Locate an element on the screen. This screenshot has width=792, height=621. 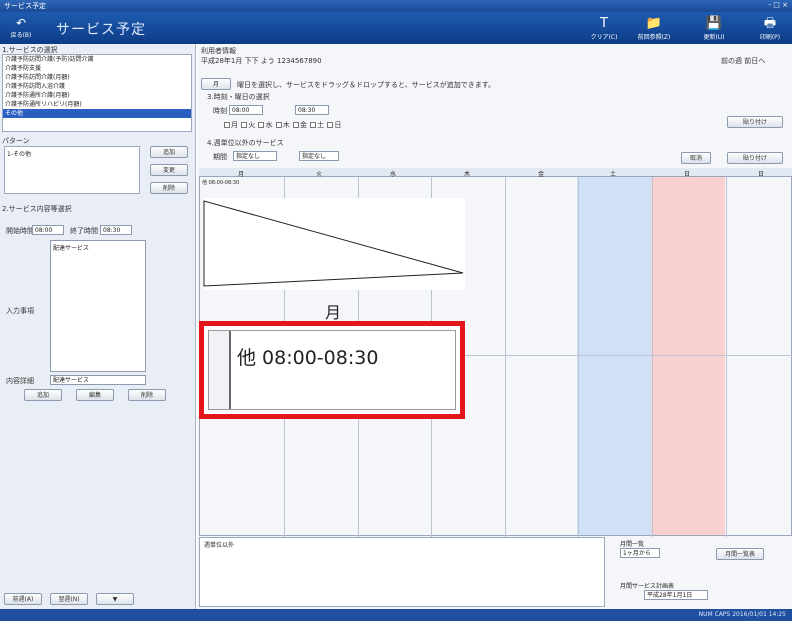
end-time-select: 08:30 is located at coordinates (116, 230).